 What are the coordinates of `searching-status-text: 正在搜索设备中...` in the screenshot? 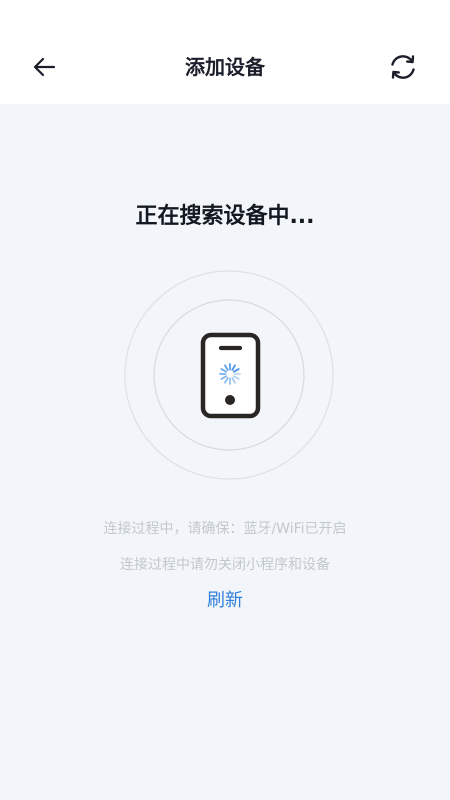 It's located at (225, 216).